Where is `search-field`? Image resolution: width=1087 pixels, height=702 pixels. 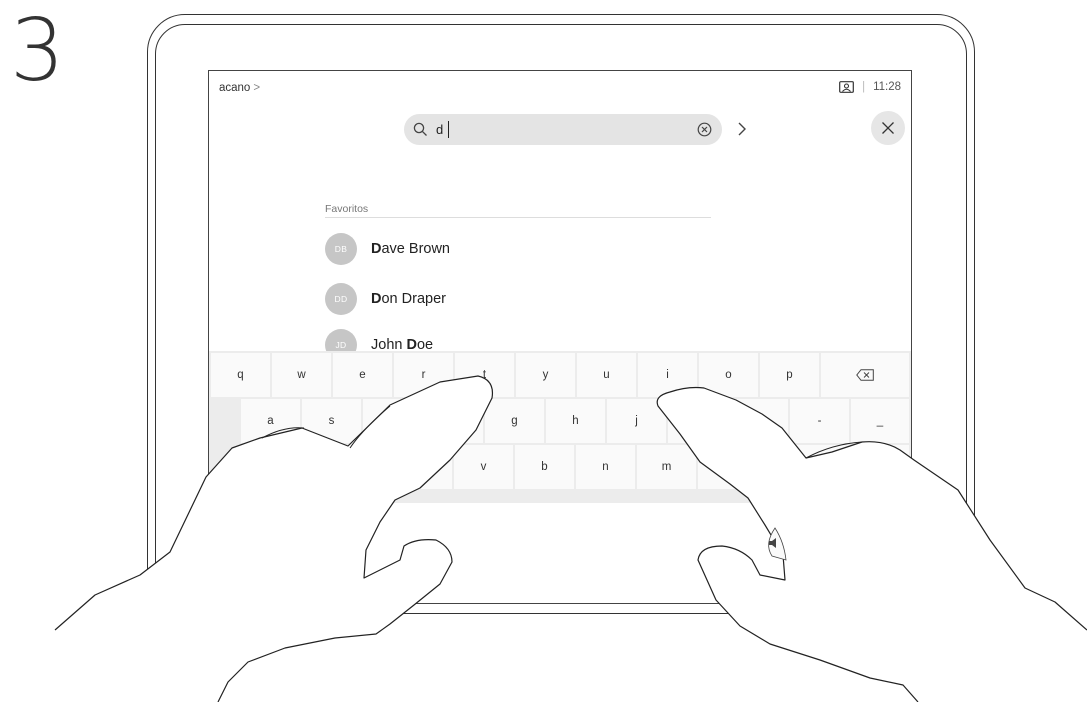 search-field is located at coordinates (563, 129).